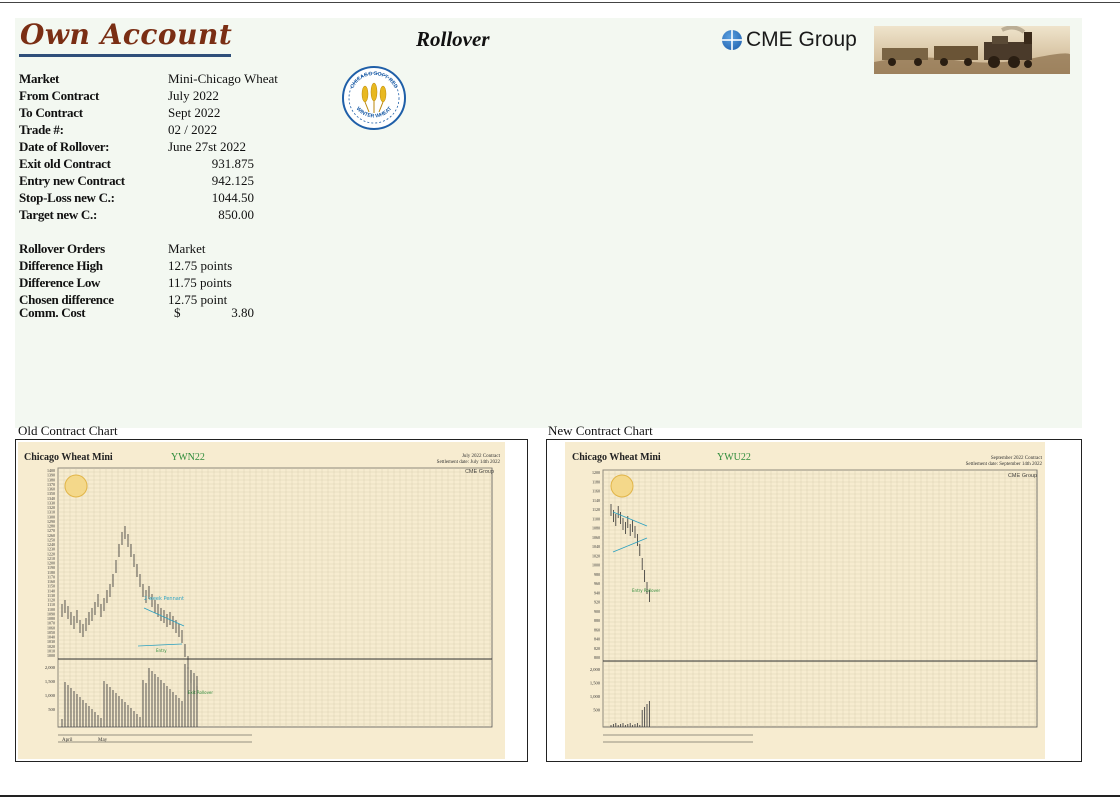 This screenshot has width=1120, height=799. What do you see at coordinates (597, 657) in the screenshot?
I see `new-y-tick-label: 800` at bounding box center [597, 657].